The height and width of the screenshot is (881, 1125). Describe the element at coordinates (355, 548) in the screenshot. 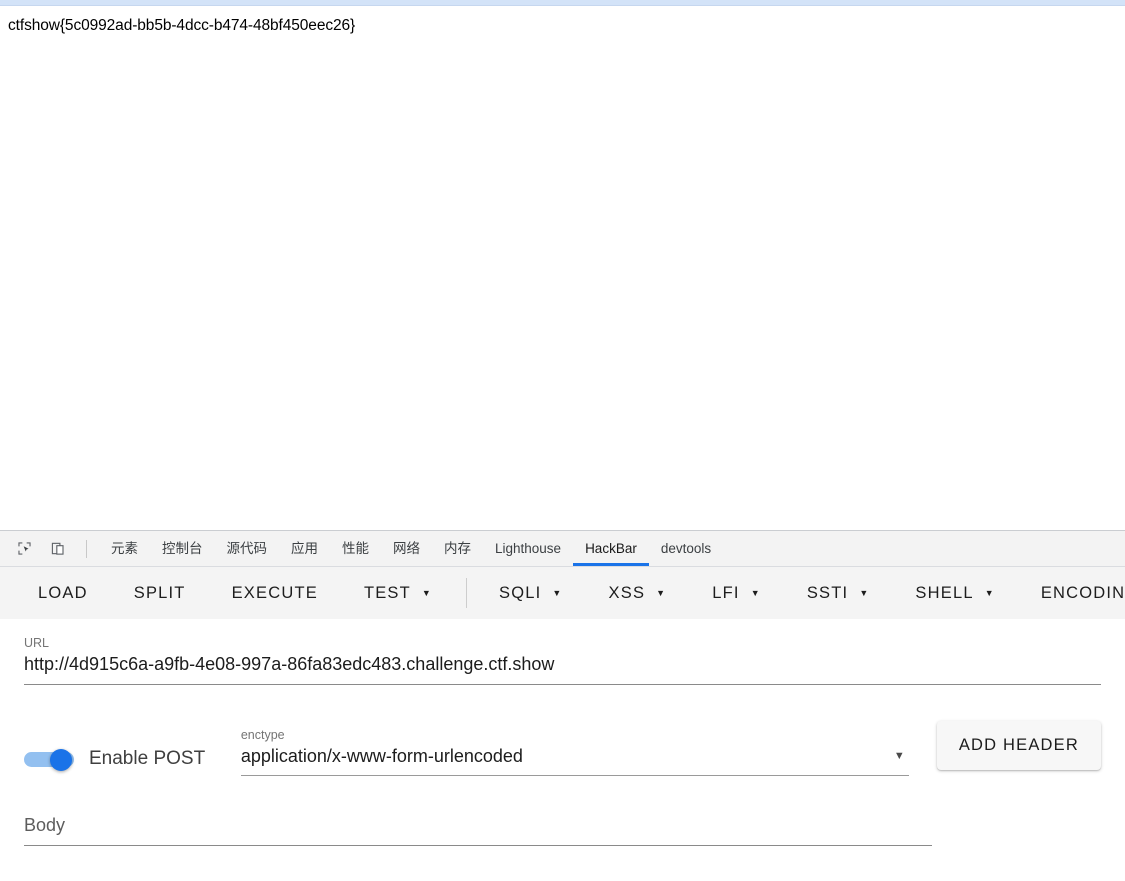

I see `devtools-tab-performance: 性能` at that location.